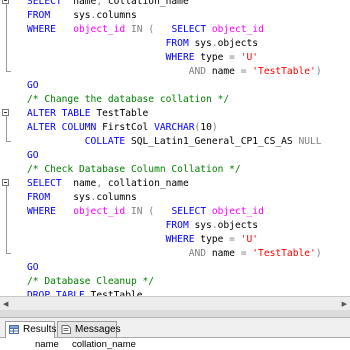 Image resolution: width=350 pixels, height=350 pixels. What do you see at coordinates (105, 141) in the screenshot?
I see `code-token: COLLATE` at bounding box center [105, 141].